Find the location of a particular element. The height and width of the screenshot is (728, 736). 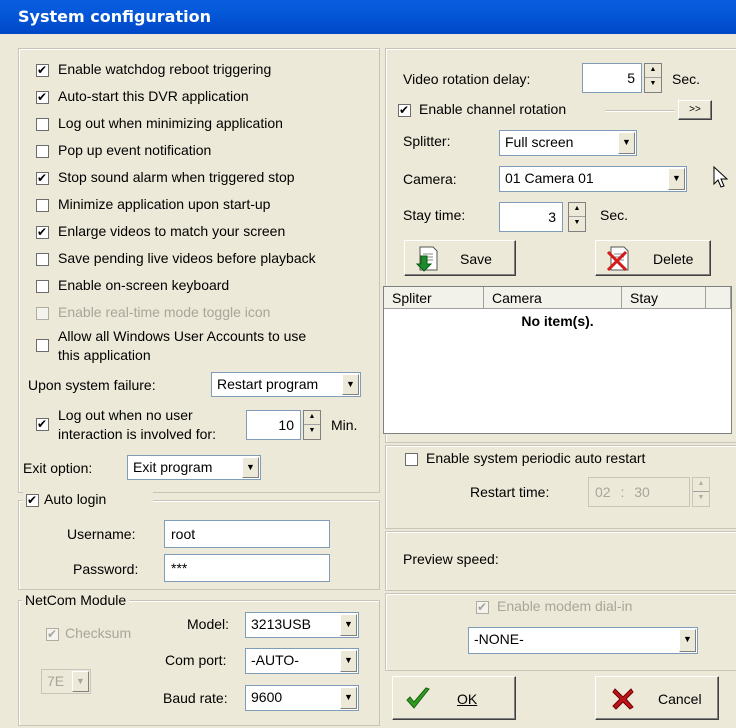

mouse-cursor-icon is located at coordinates (721, 177).